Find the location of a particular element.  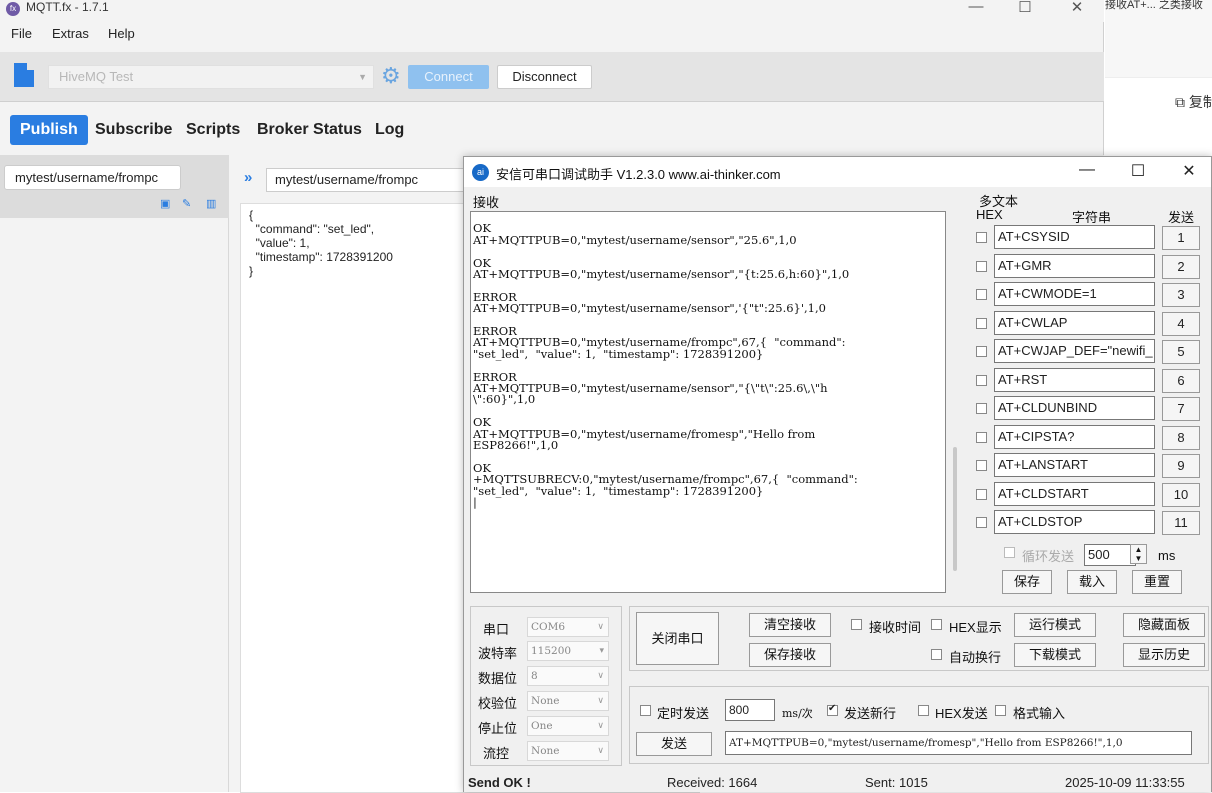

tab-broker-status: Broker Status is located at coordinates (309, 130).